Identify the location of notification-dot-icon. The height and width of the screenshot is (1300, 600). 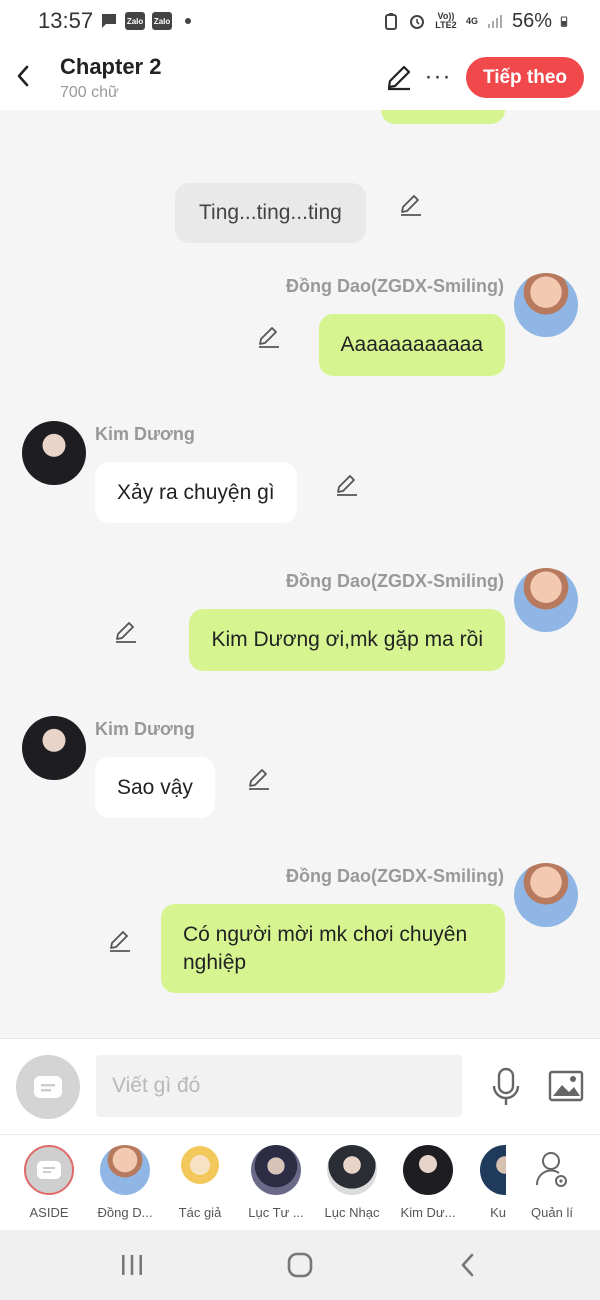
(188, 21).